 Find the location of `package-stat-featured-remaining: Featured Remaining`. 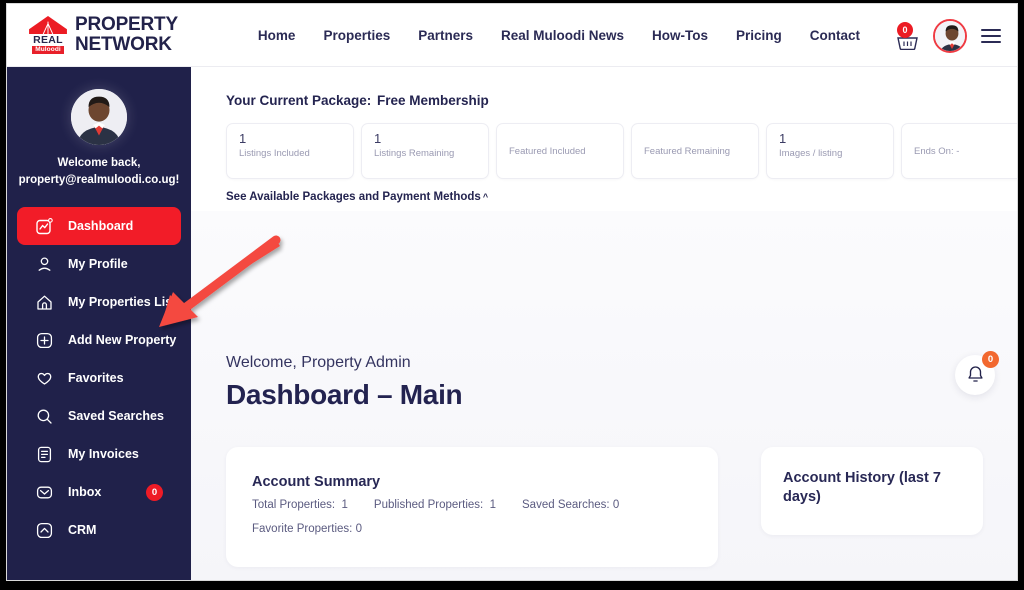

package-stat-featured-remaining: Featured Remaining is located at coordinates (695, 151).